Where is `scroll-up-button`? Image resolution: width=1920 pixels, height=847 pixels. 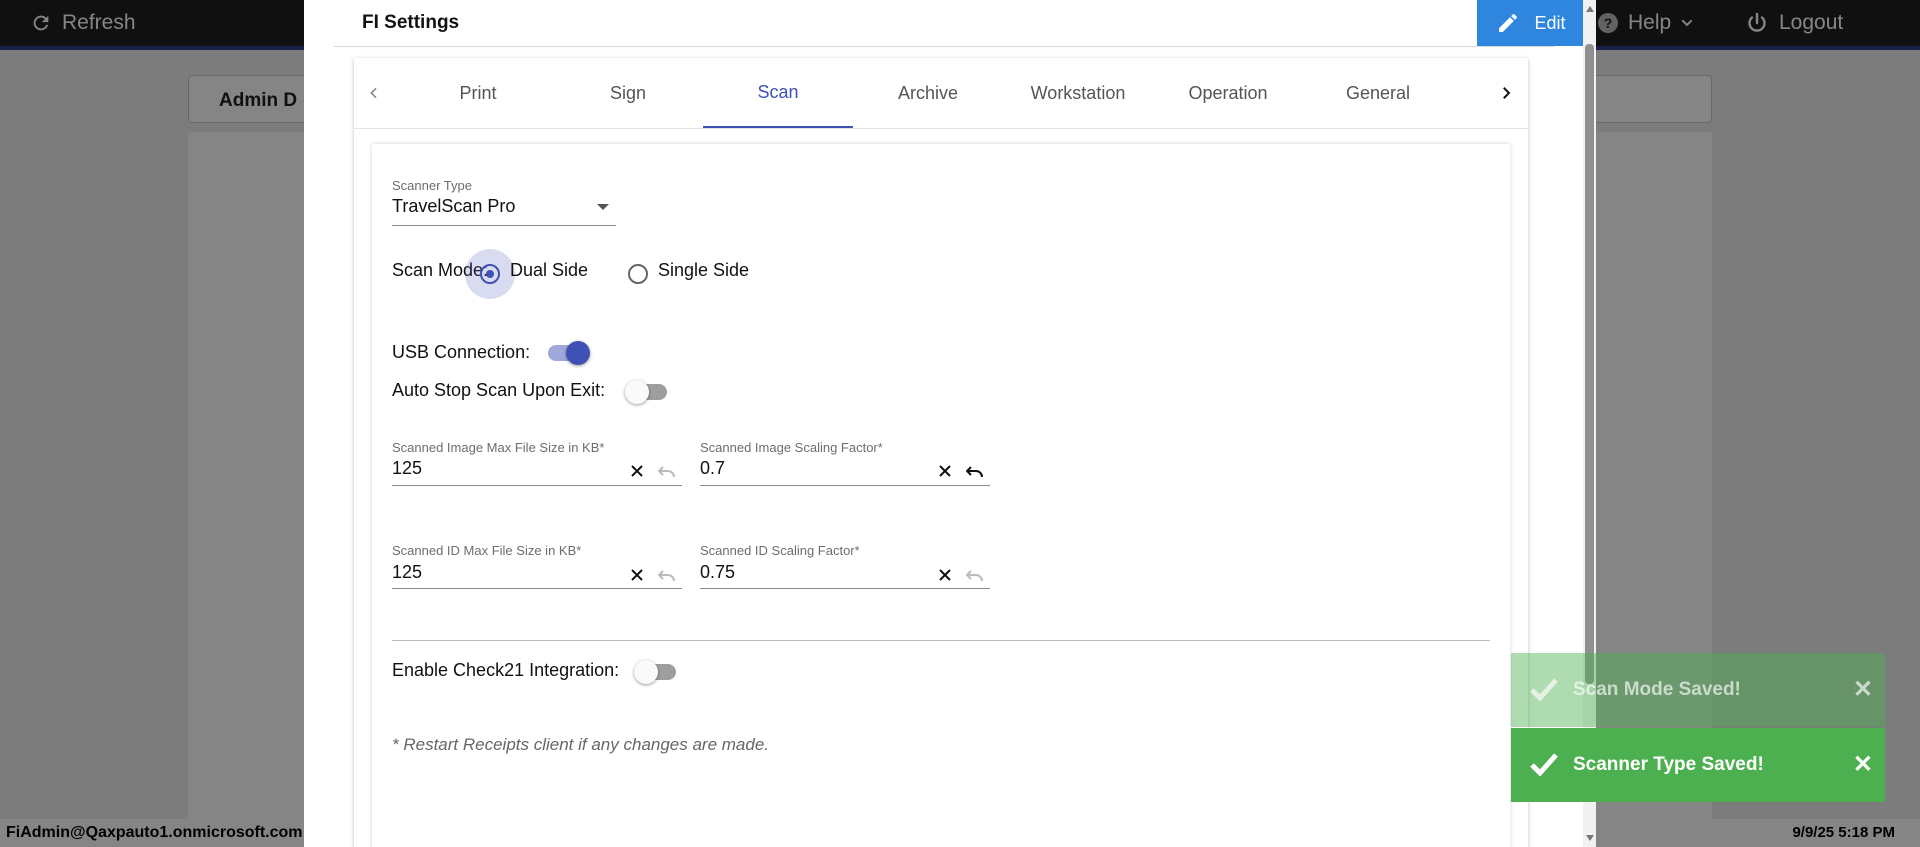 scroll-up-button is located at coordinates (1589, 9).